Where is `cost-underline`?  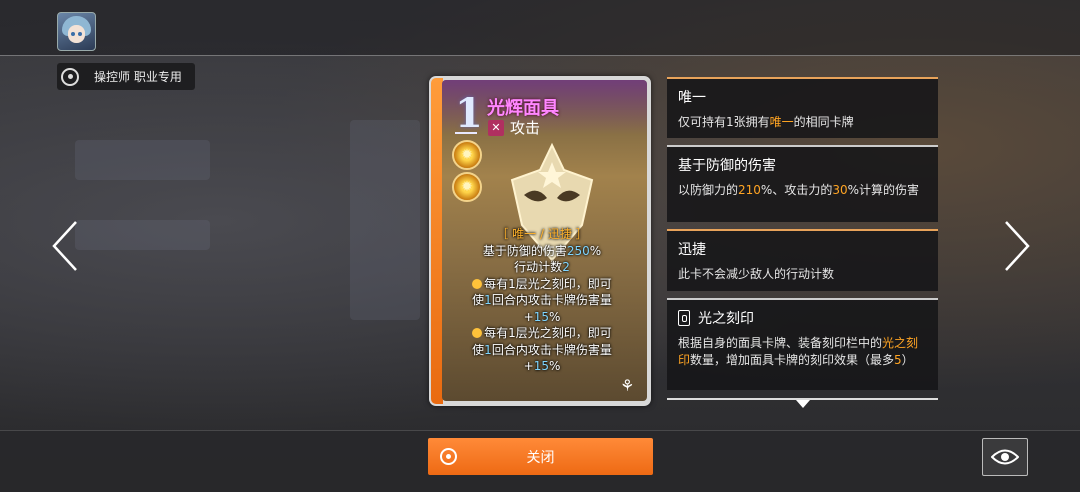 cost-underline is located at coordinates (466, 133).